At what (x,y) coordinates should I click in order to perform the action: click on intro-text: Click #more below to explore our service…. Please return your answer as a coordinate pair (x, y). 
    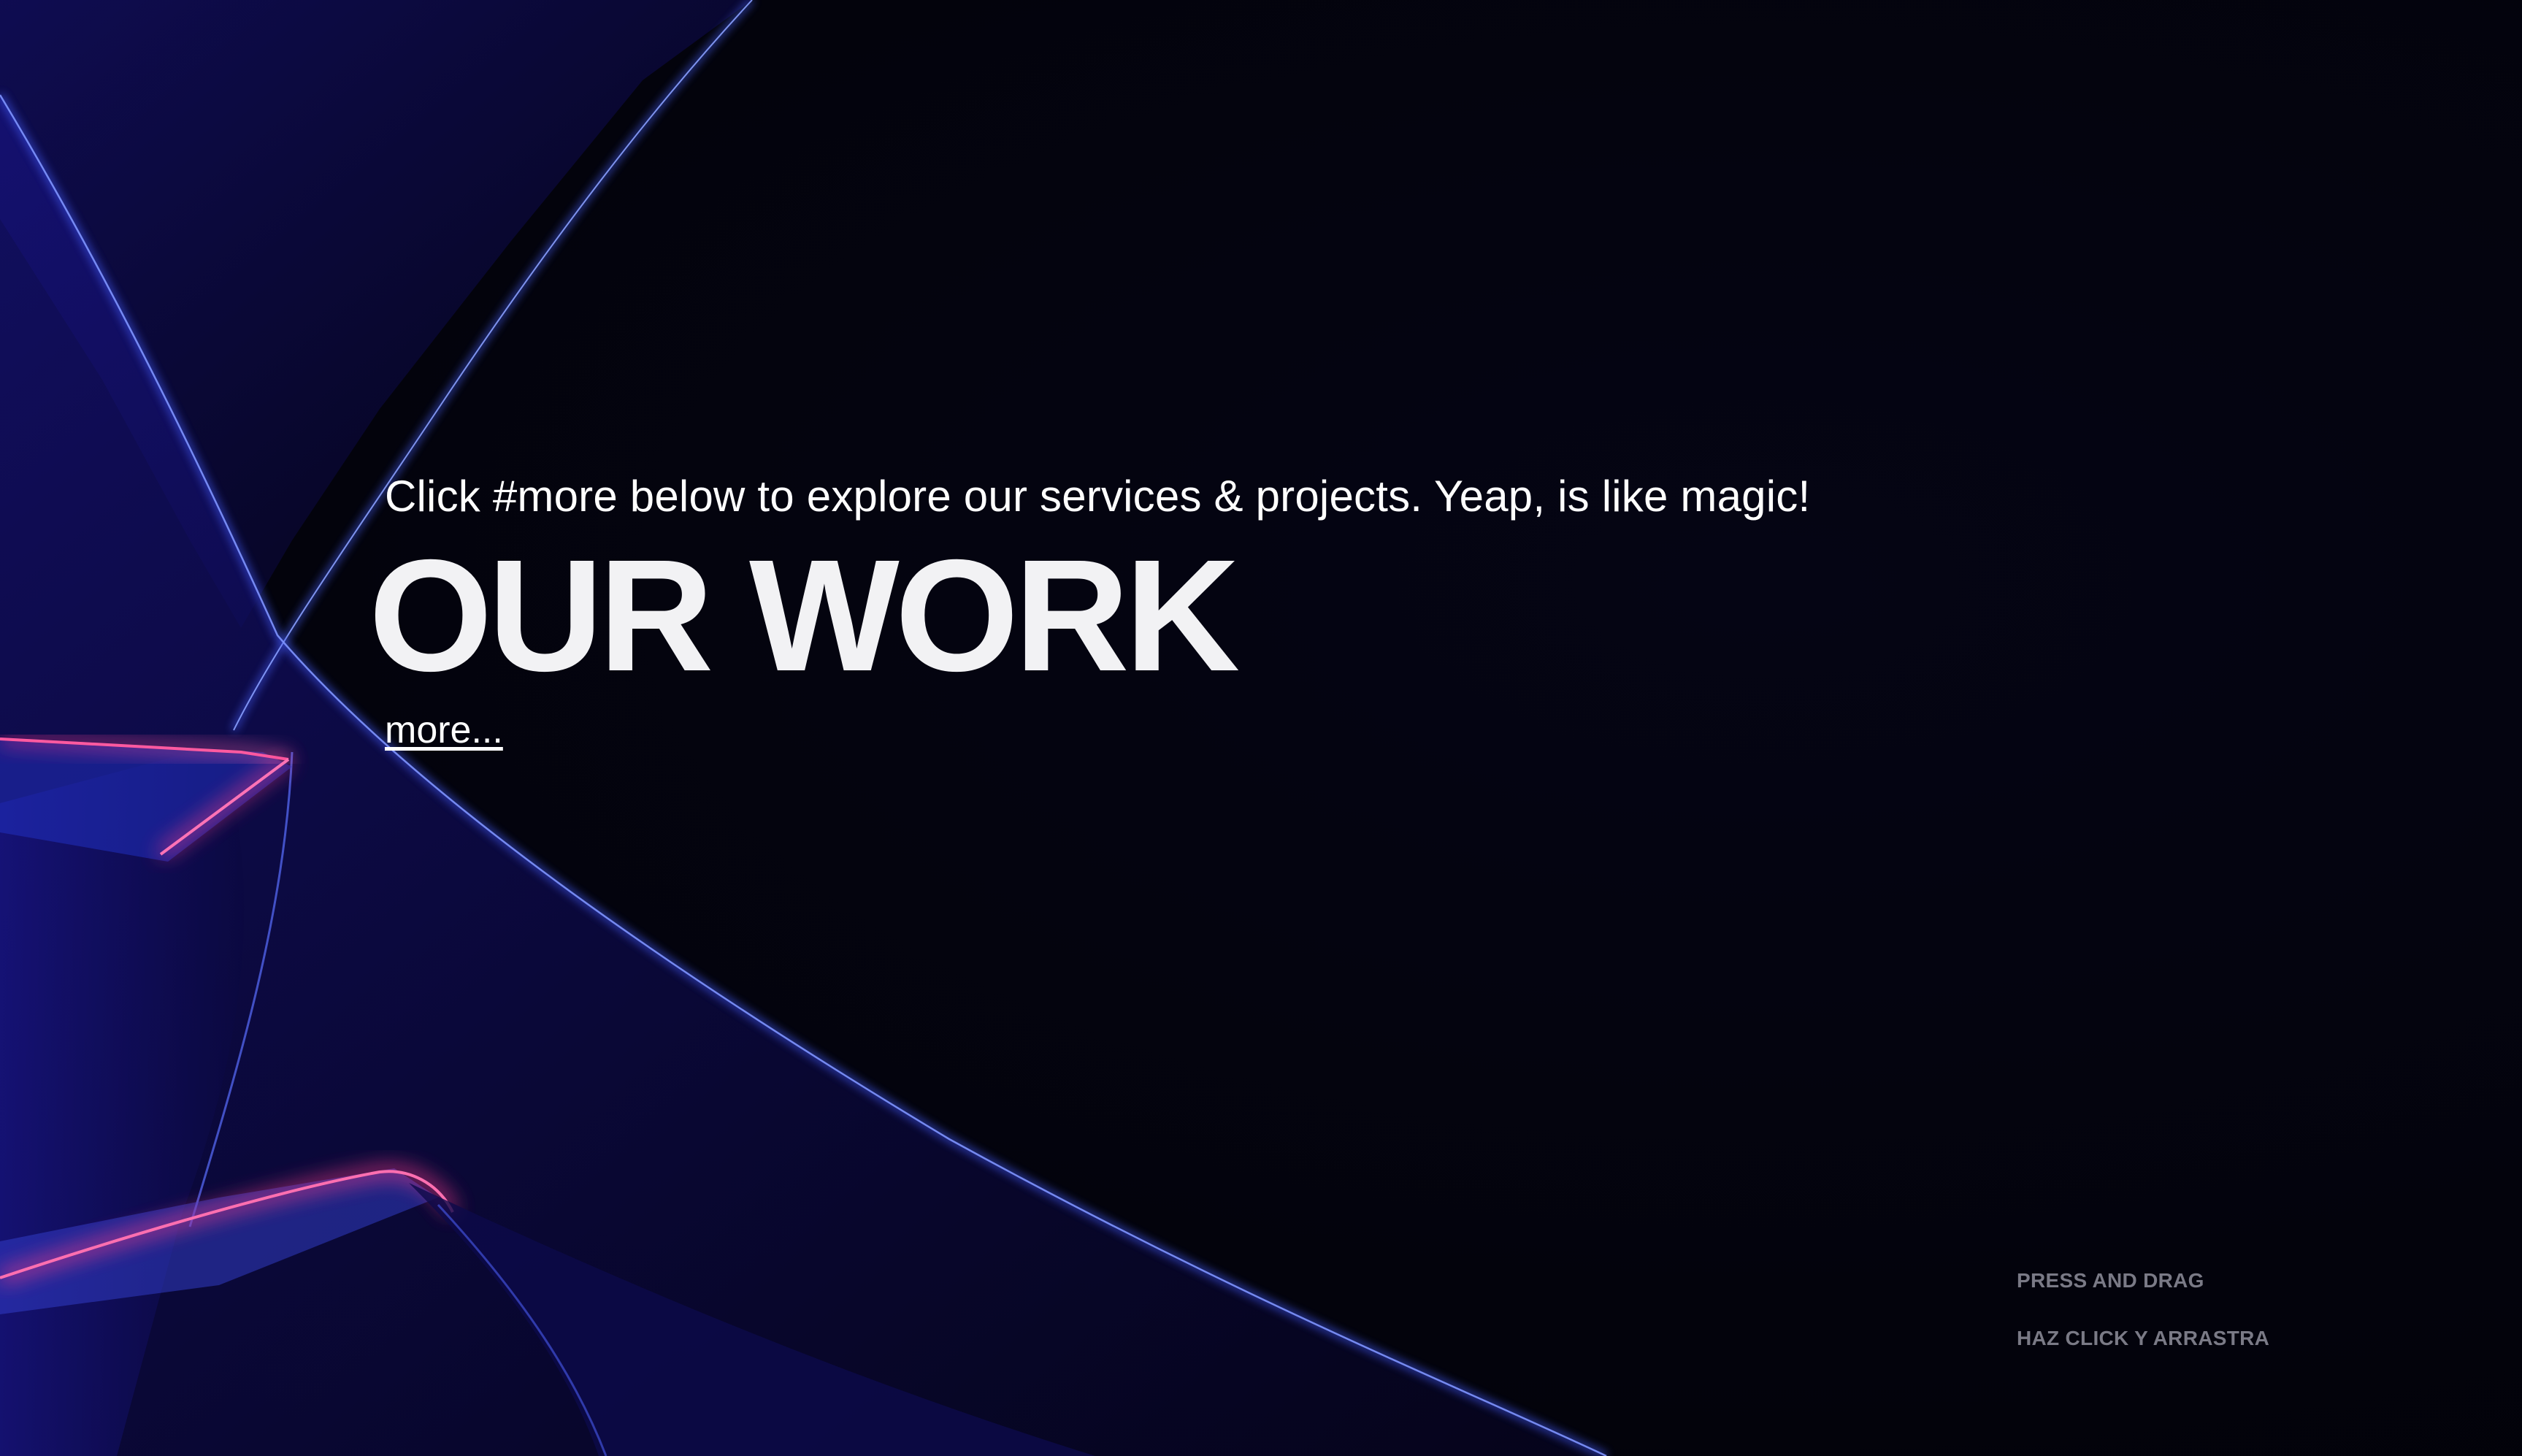
    Looking at the image, I should click on (1098, 496).